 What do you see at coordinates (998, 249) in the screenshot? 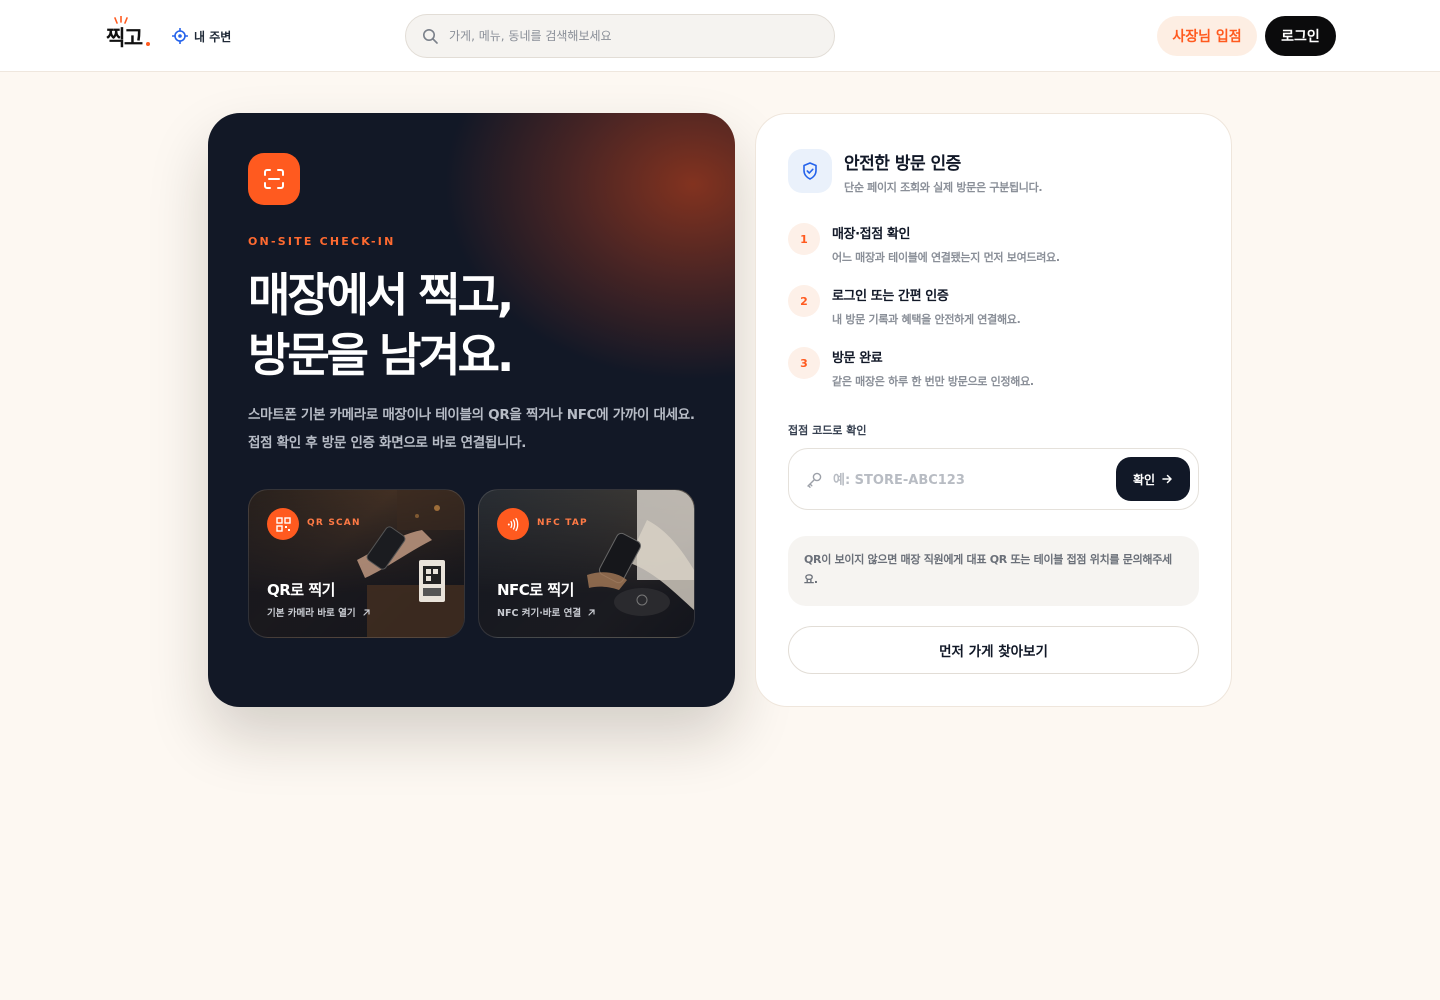
I see `step-item: 1 매장·접점 확인 어느 매장과 테이블에 연결됐는지 먼저 보여드려요.` at bounding box center [998, 249].